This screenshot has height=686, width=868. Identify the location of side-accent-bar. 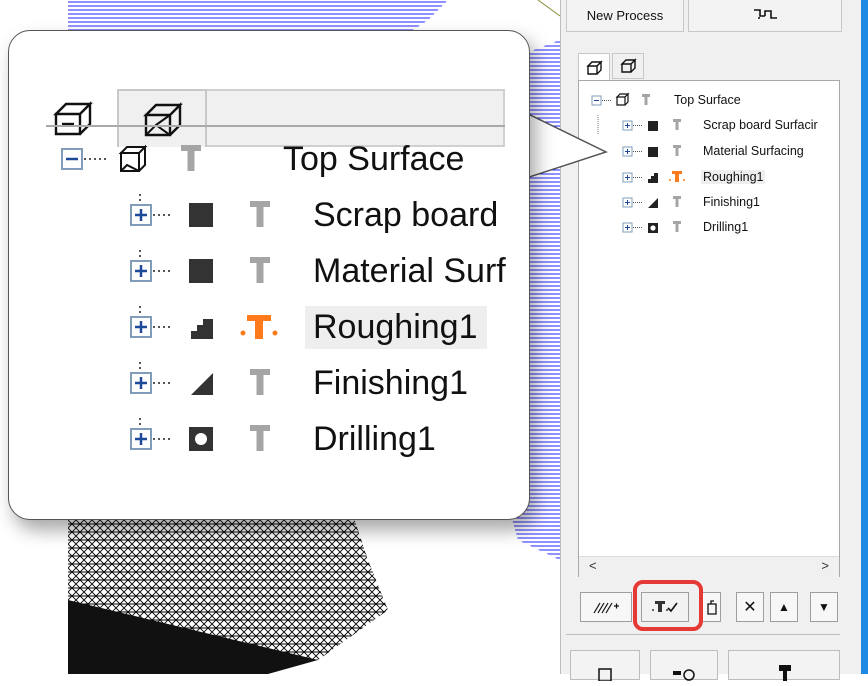
(864, 337).